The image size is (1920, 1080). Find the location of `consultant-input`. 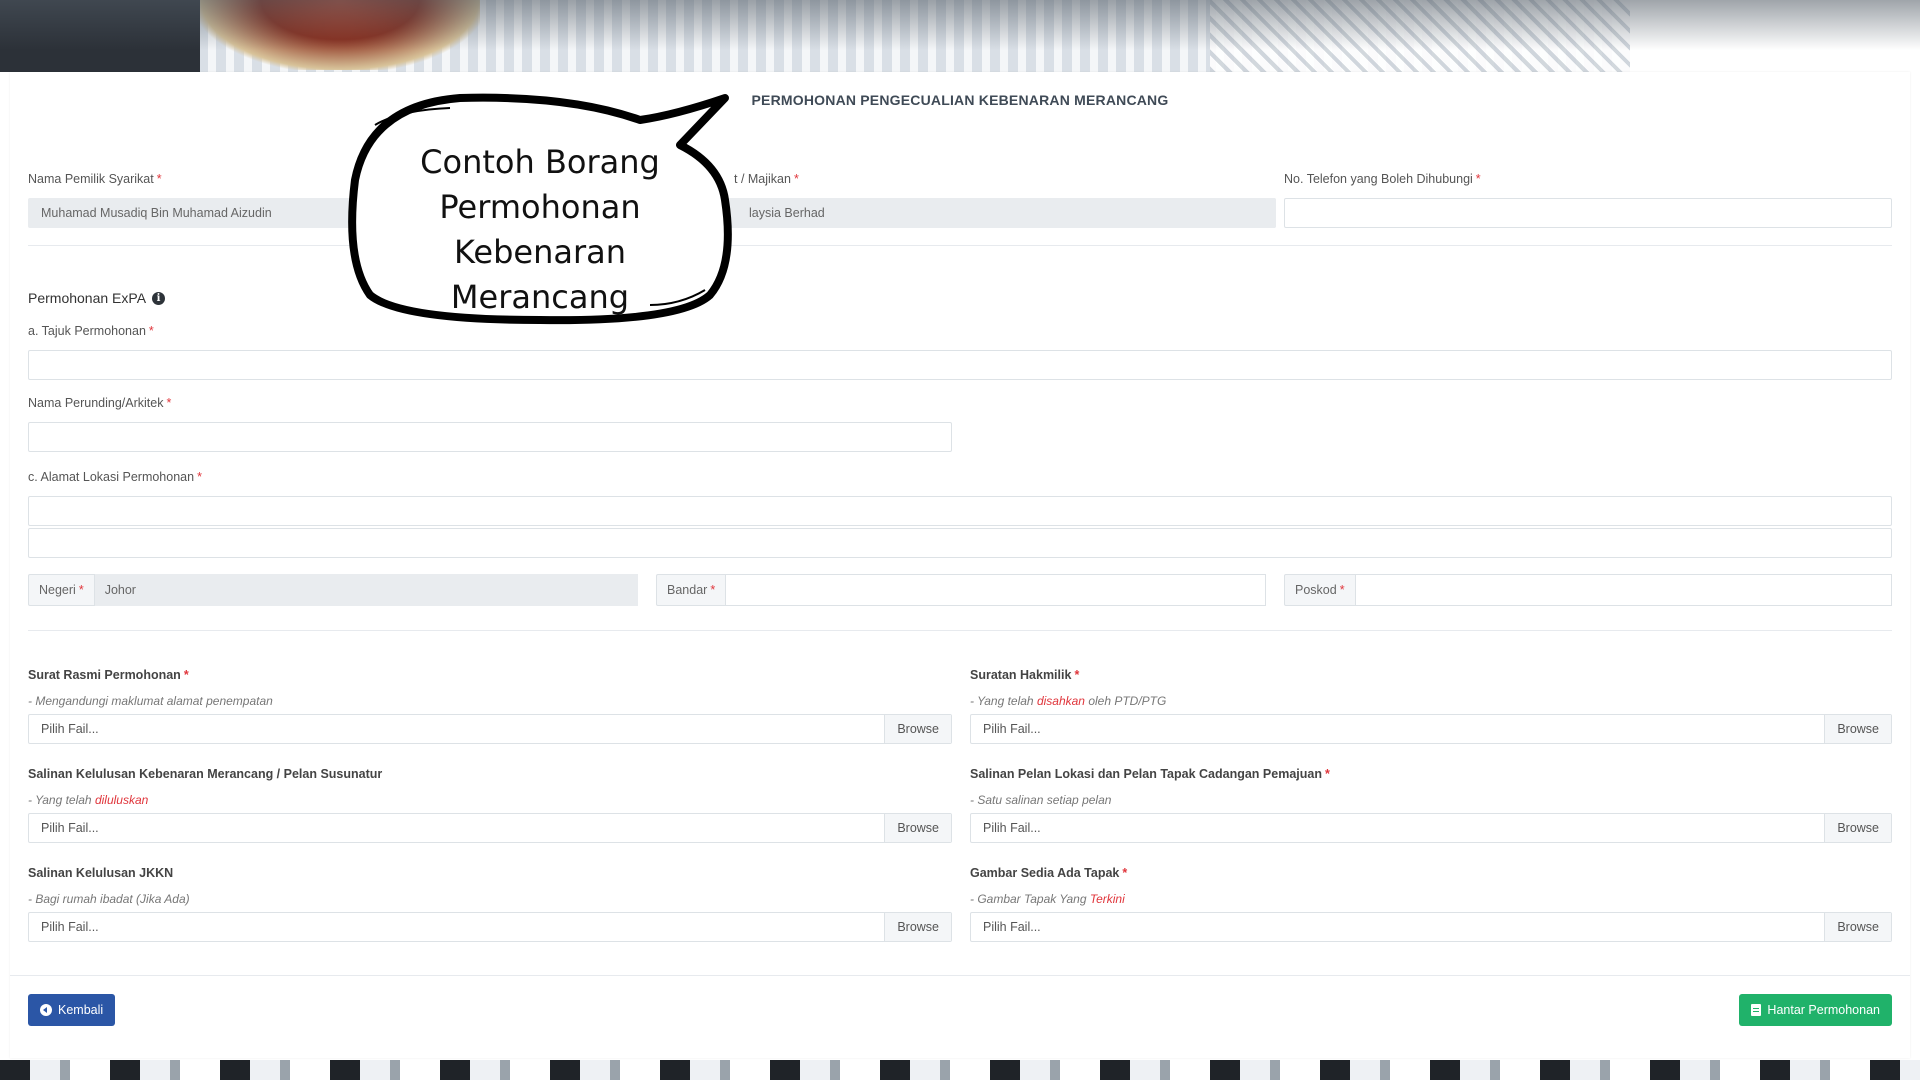

consultant-input is located at coordinates (490, 437).